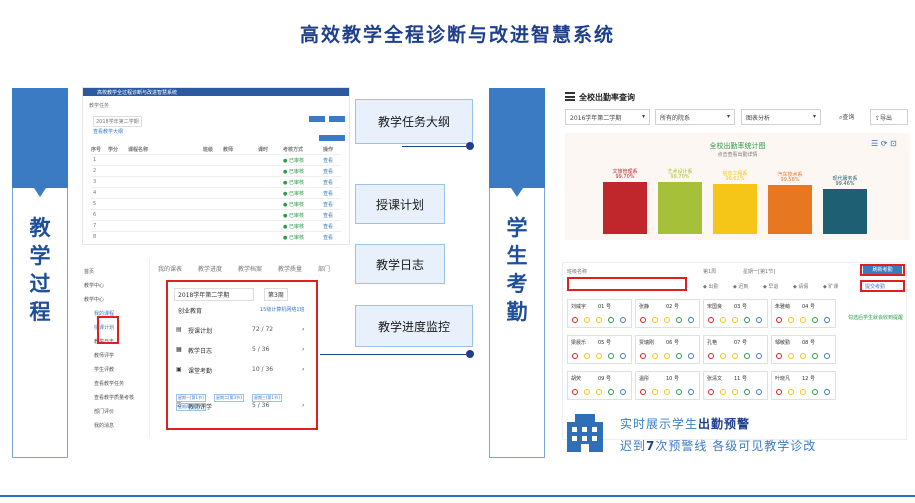 This screenshot has height=503, width=915. I want to click on course-class-link: 15级计算机网络1班, so click(282, 309).